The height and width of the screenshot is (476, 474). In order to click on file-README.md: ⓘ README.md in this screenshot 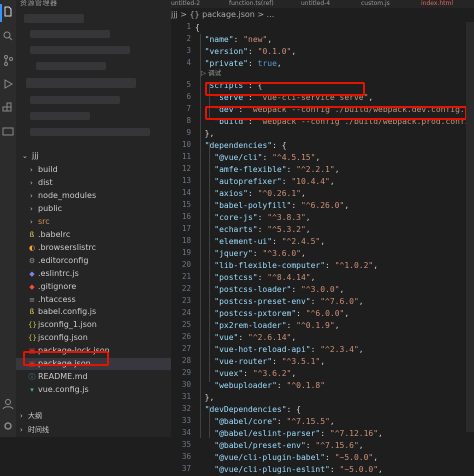, I will do `click(93, 377)`.